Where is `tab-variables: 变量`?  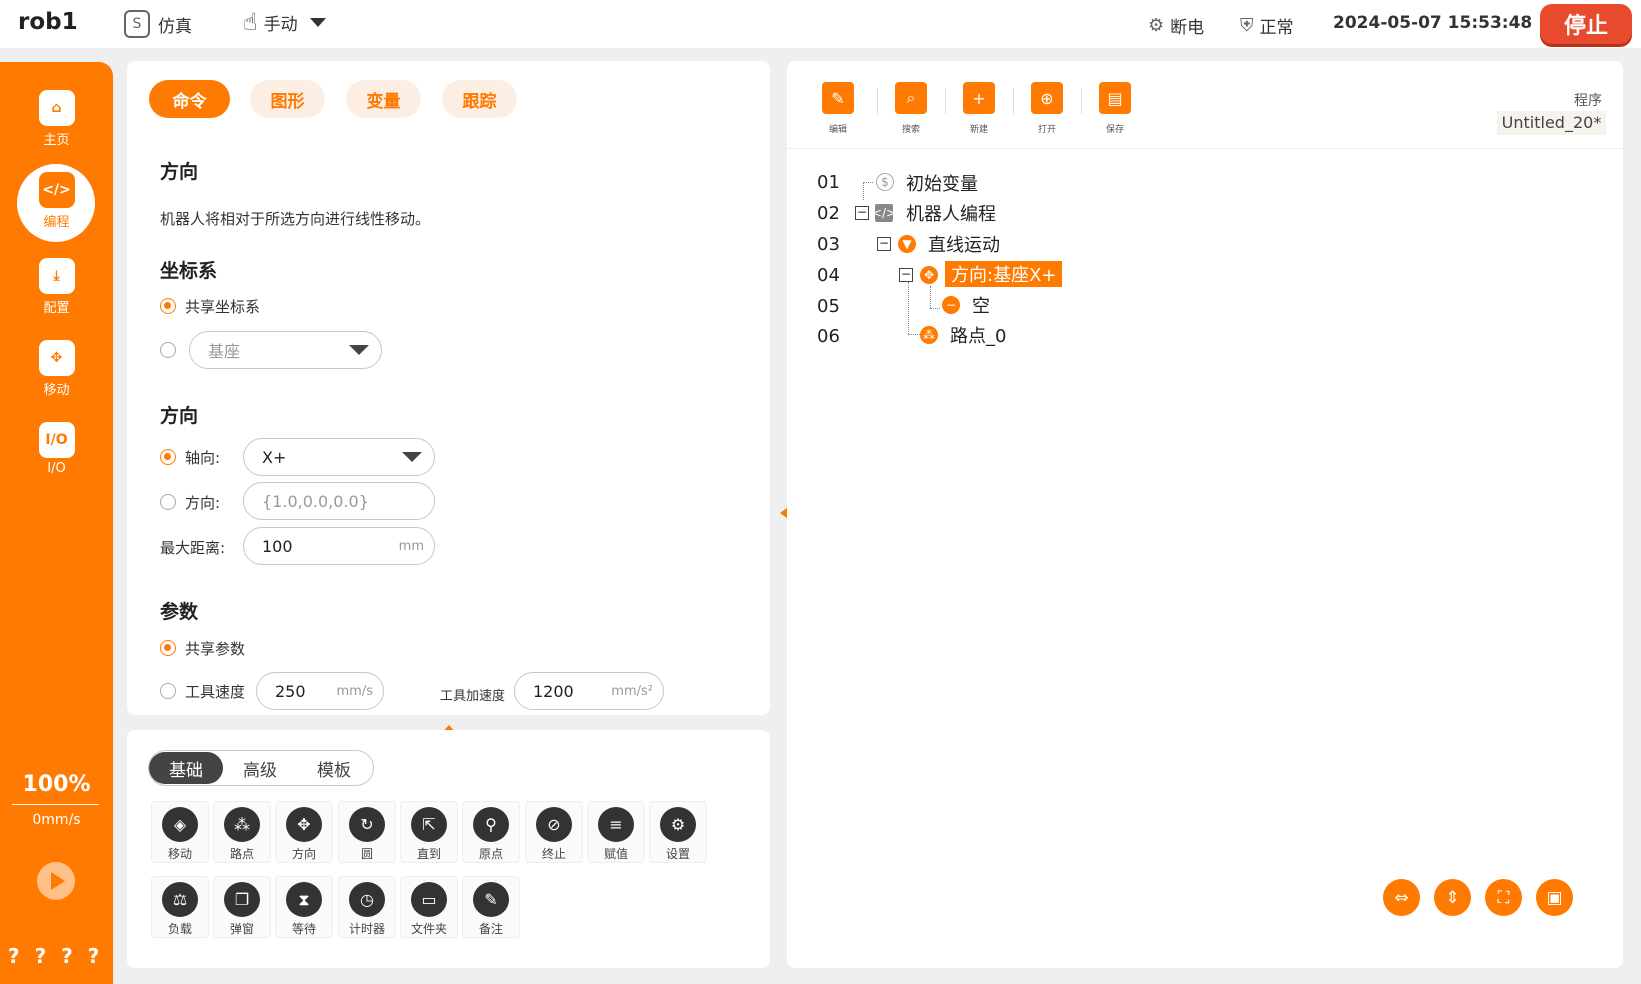 tab-variables: 变量 is located at coordinates (383, 99).